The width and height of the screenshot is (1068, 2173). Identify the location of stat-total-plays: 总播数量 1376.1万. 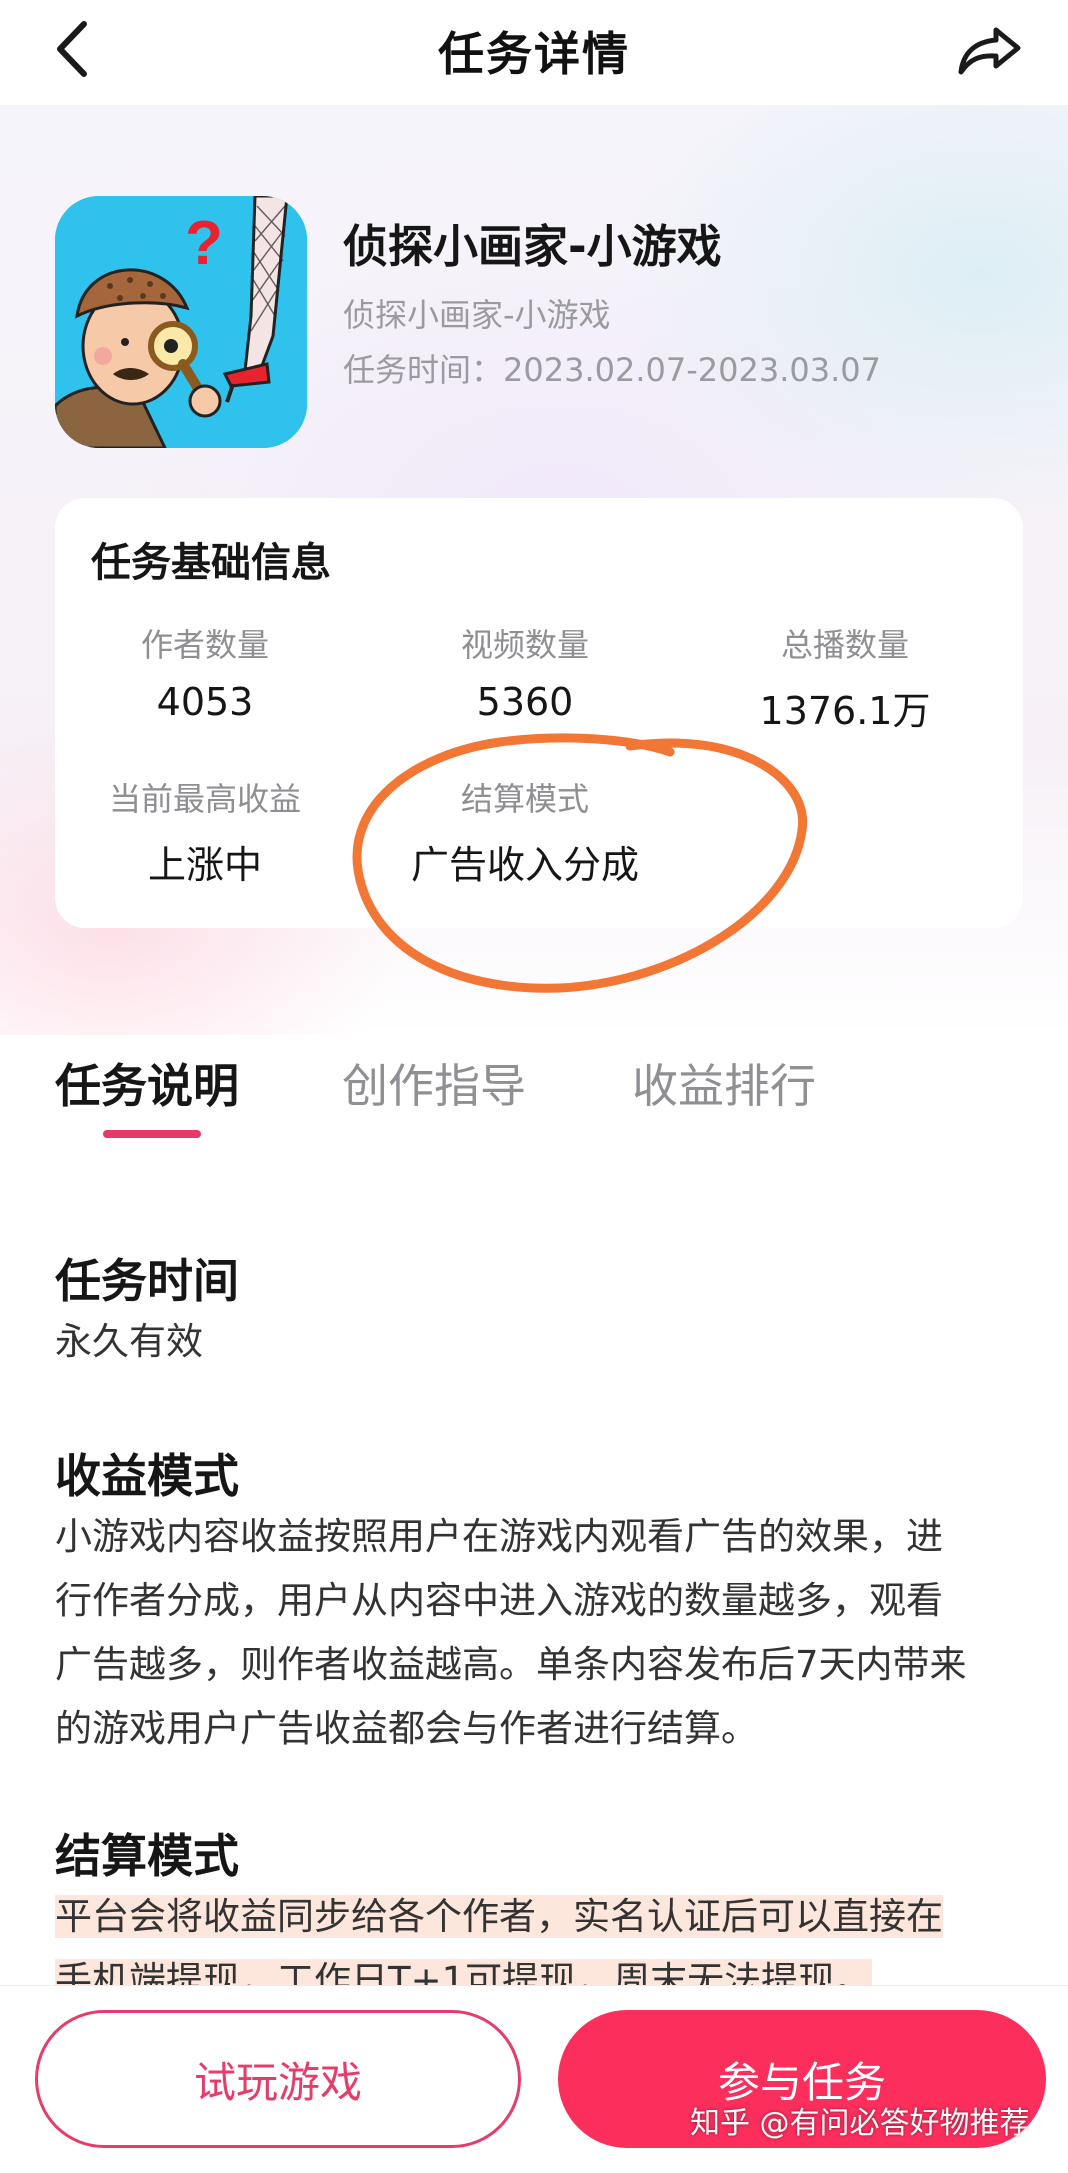
(845, 677).